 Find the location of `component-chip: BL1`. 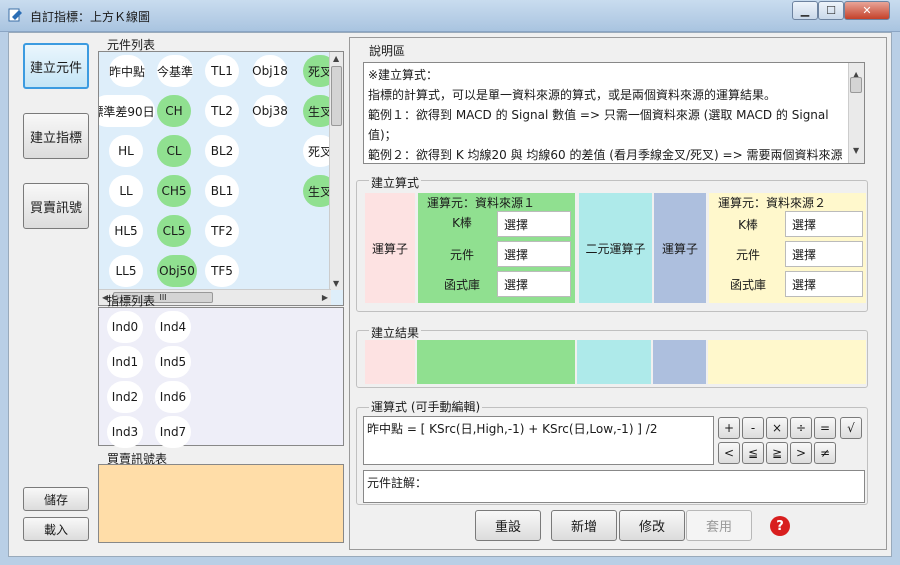

component-chip: BL1 is located at coordinates (222, 191).